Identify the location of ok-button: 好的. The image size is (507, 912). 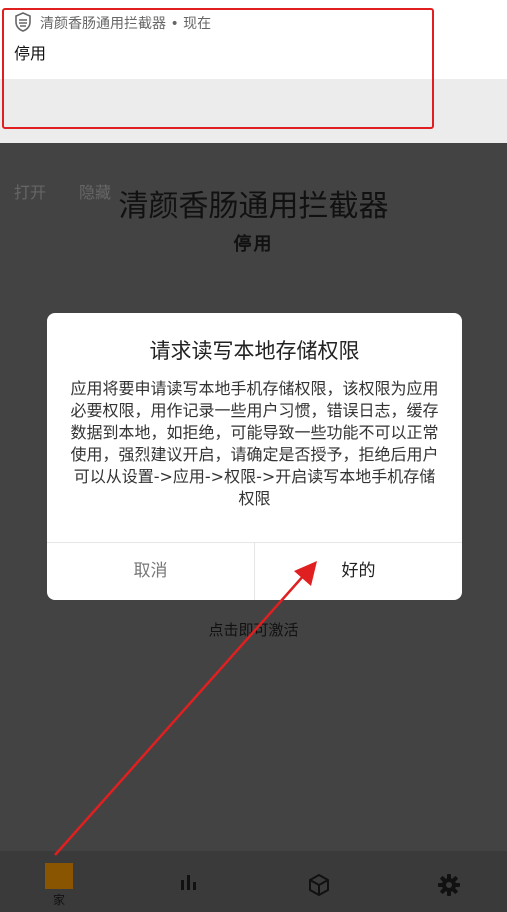
(358, 571).